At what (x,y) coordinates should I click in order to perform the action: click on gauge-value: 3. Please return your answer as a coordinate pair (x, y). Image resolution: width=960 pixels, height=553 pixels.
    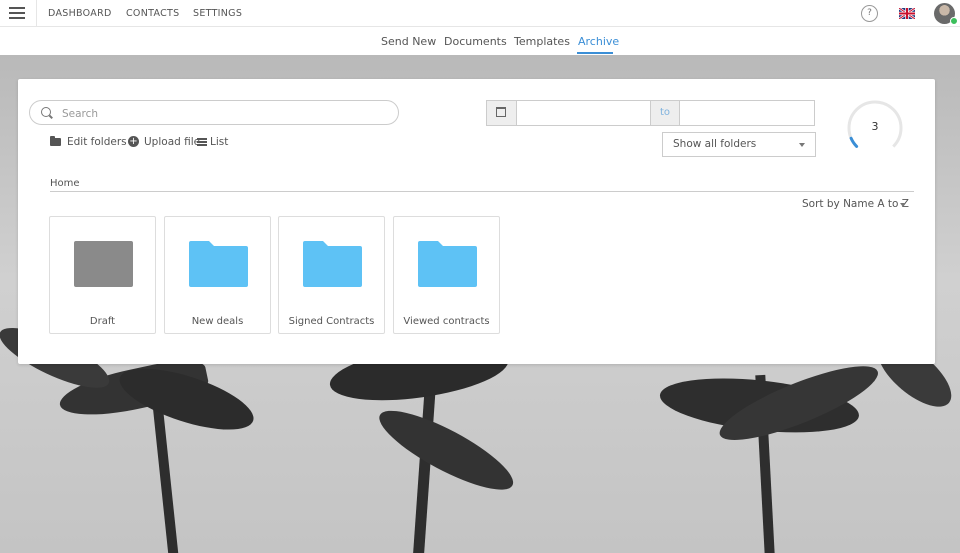
    Looking at the image, I should click on (875, 126).